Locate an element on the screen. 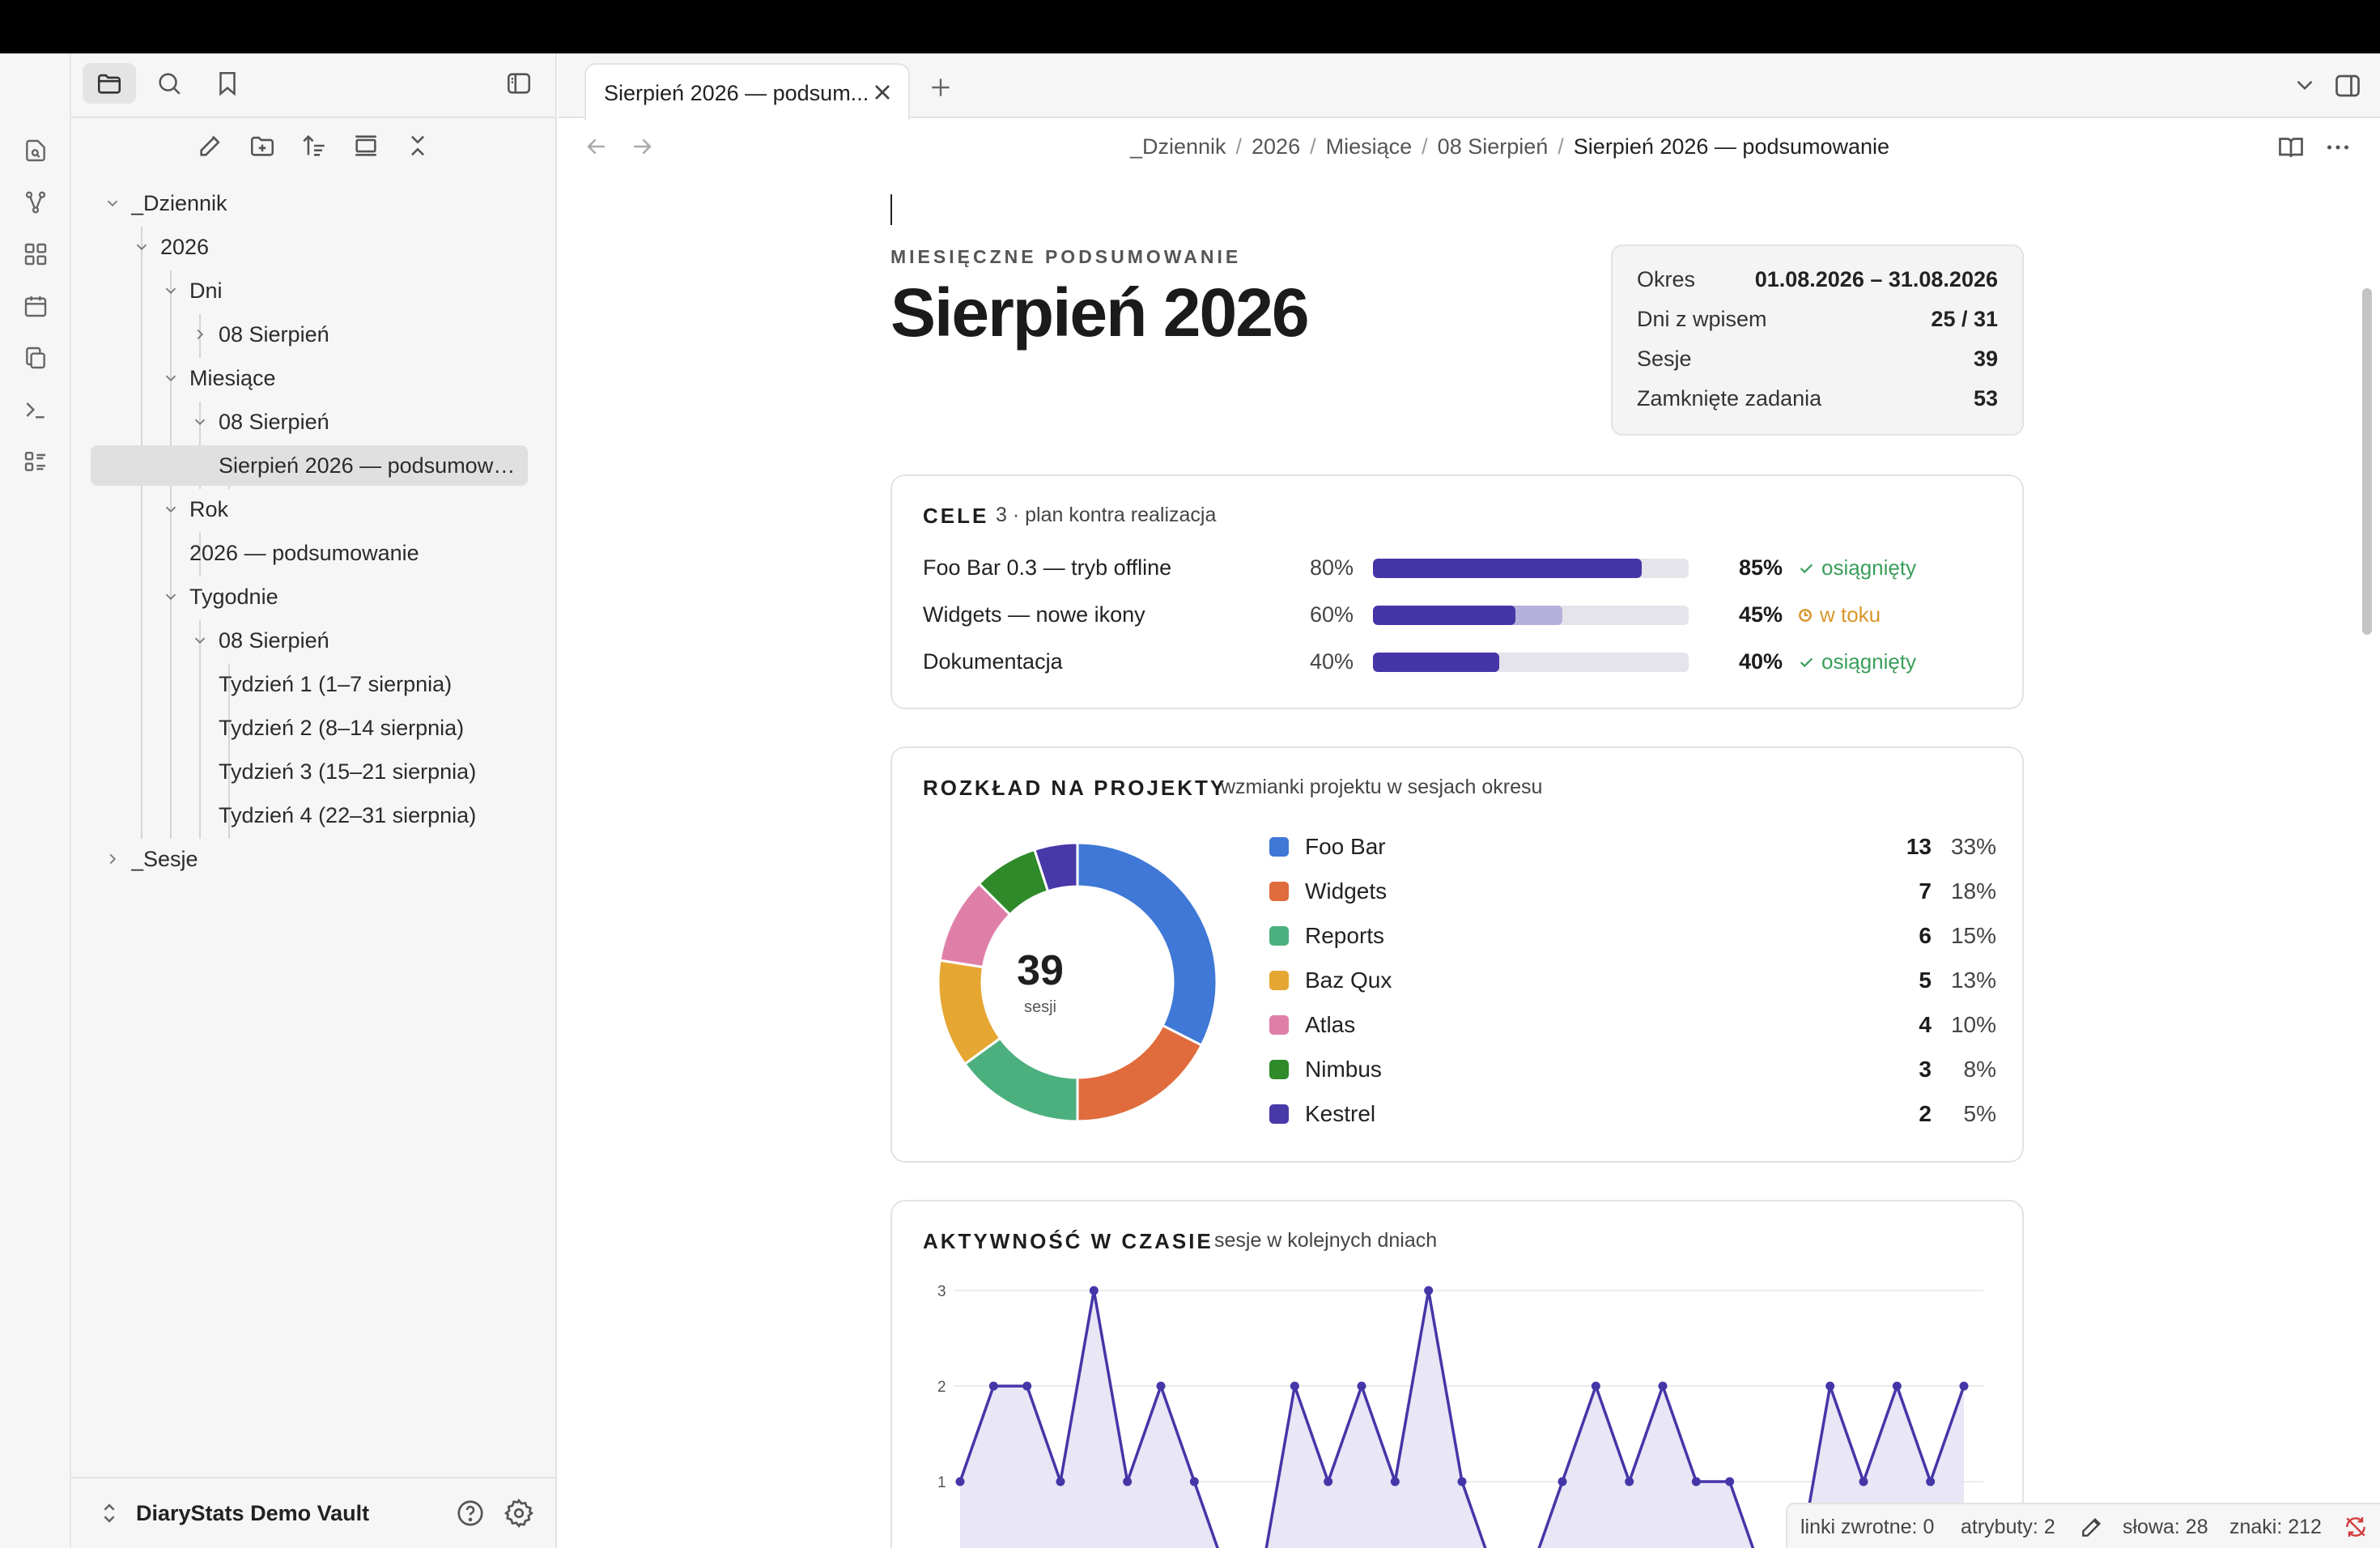  scrollbar is located at coordinates (2367, 461).